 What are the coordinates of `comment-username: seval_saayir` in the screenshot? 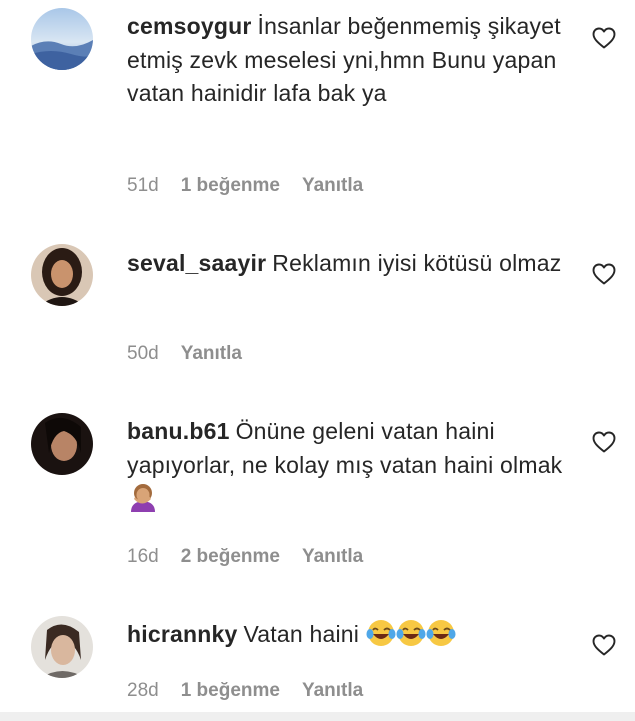 It's located at (196, 263).